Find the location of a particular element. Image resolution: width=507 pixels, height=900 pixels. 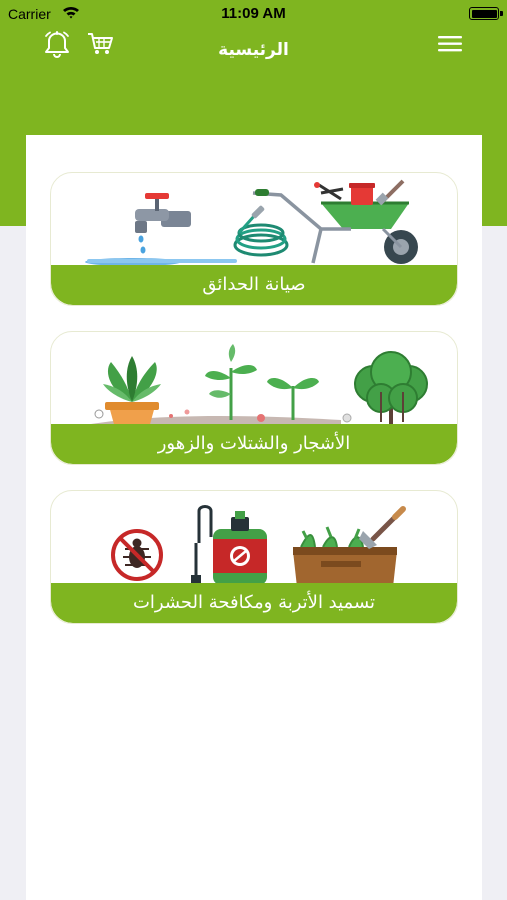

navigation-bar: الرئيسية is located at coordinates (253, 51).